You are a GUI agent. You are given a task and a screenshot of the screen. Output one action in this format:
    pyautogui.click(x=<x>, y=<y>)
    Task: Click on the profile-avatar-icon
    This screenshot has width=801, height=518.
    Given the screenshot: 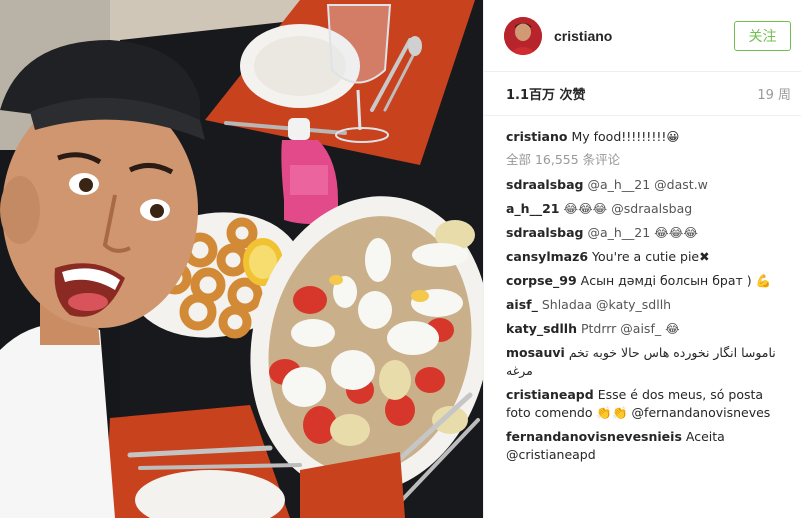 What is the action you would take?
    pyautogui.click(x=523, y=35)
    